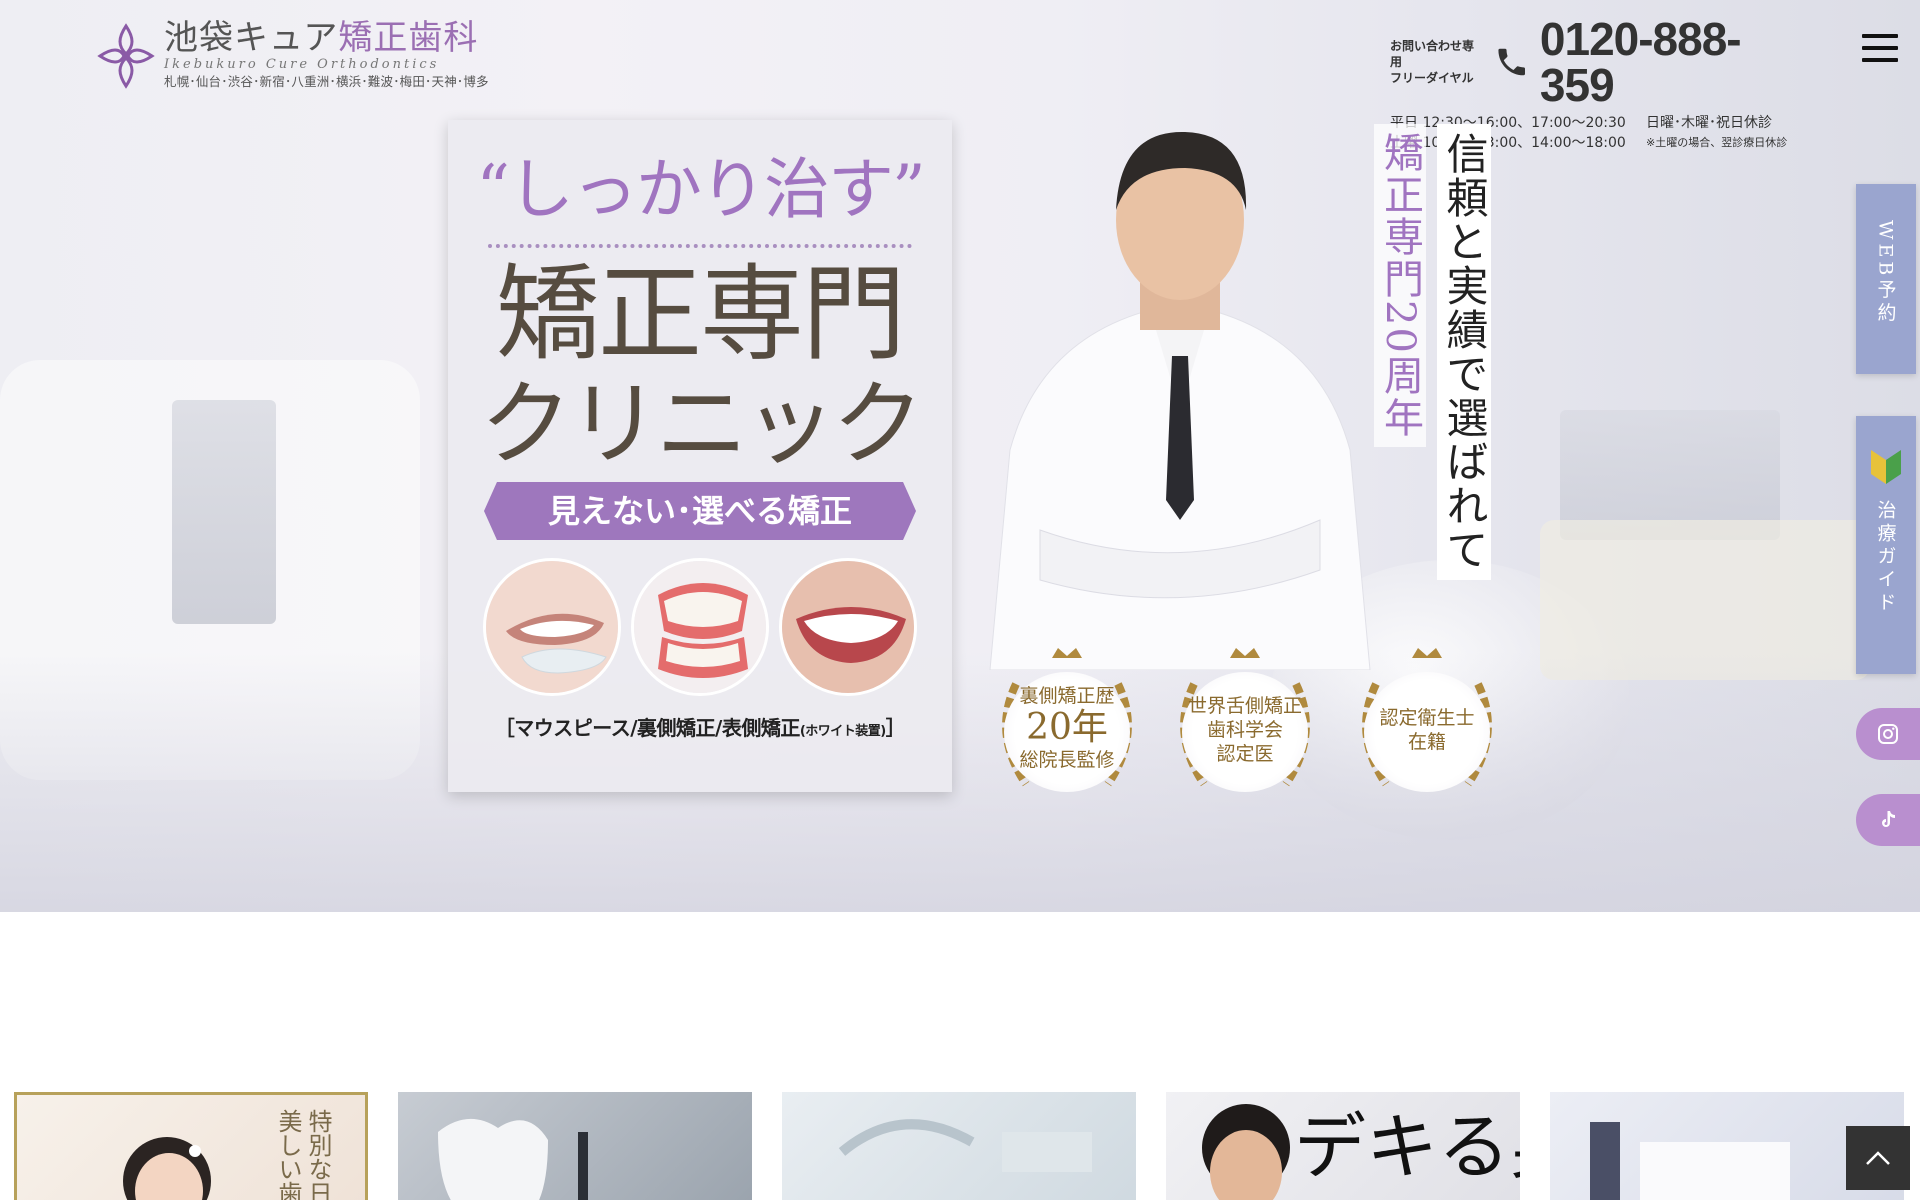  I want to click on treatment-guide-label: 治療ガイド, so click(1885, 557).